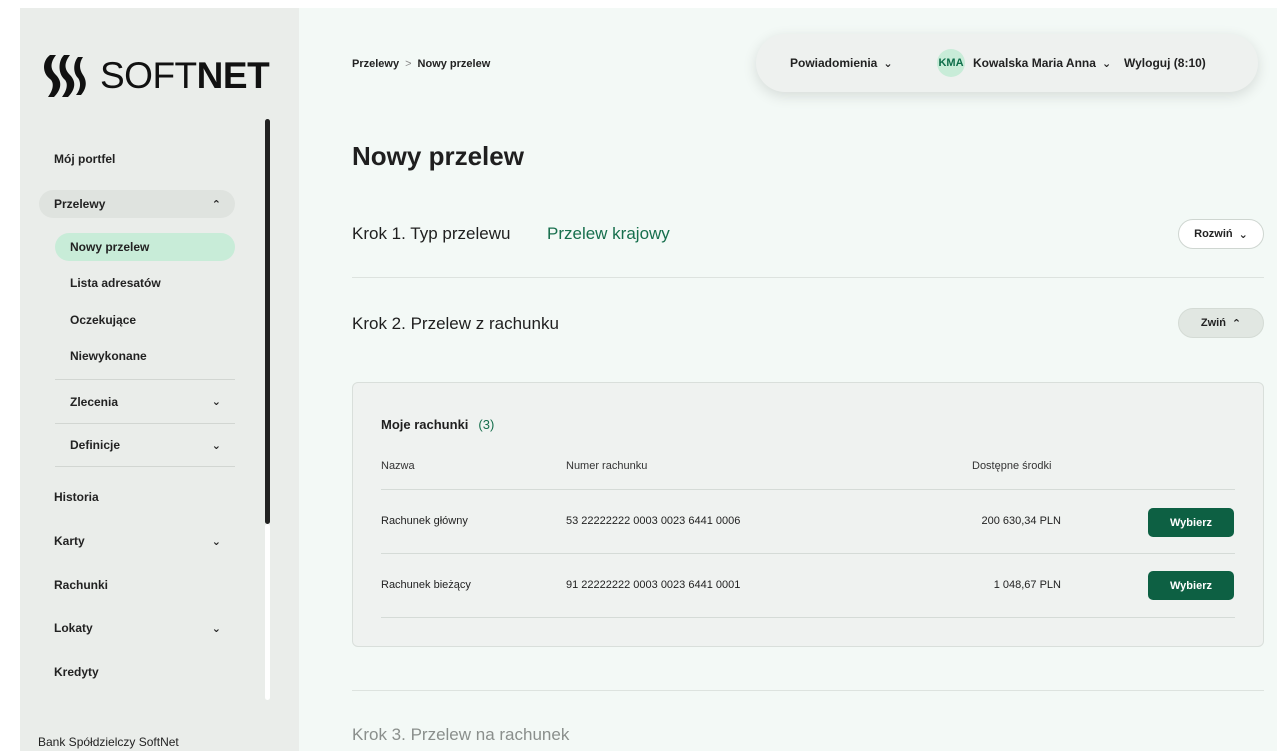 This screenshot has height=751, width=1277. What do you see at coordinates (438, 156) in the screenshot?
I see `page-title: Nowy przelew` at bounding box center [438, 156].